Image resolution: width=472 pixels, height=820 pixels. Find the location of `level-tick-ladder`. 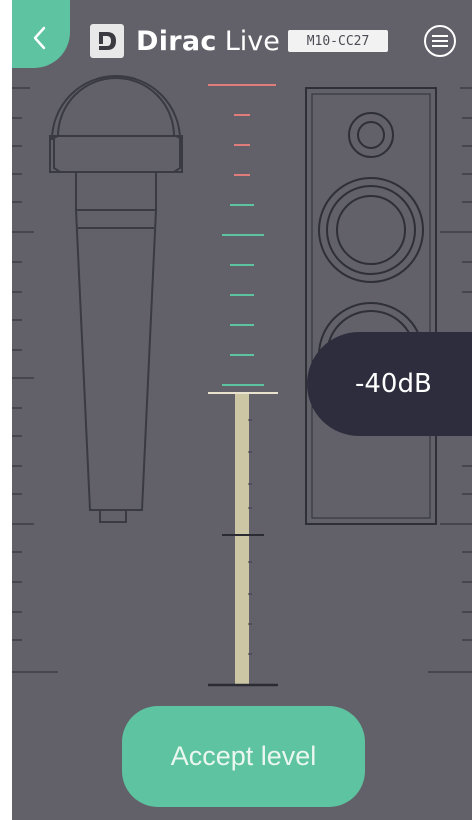

level-tick-ladder is located at coordinates (242, 235).